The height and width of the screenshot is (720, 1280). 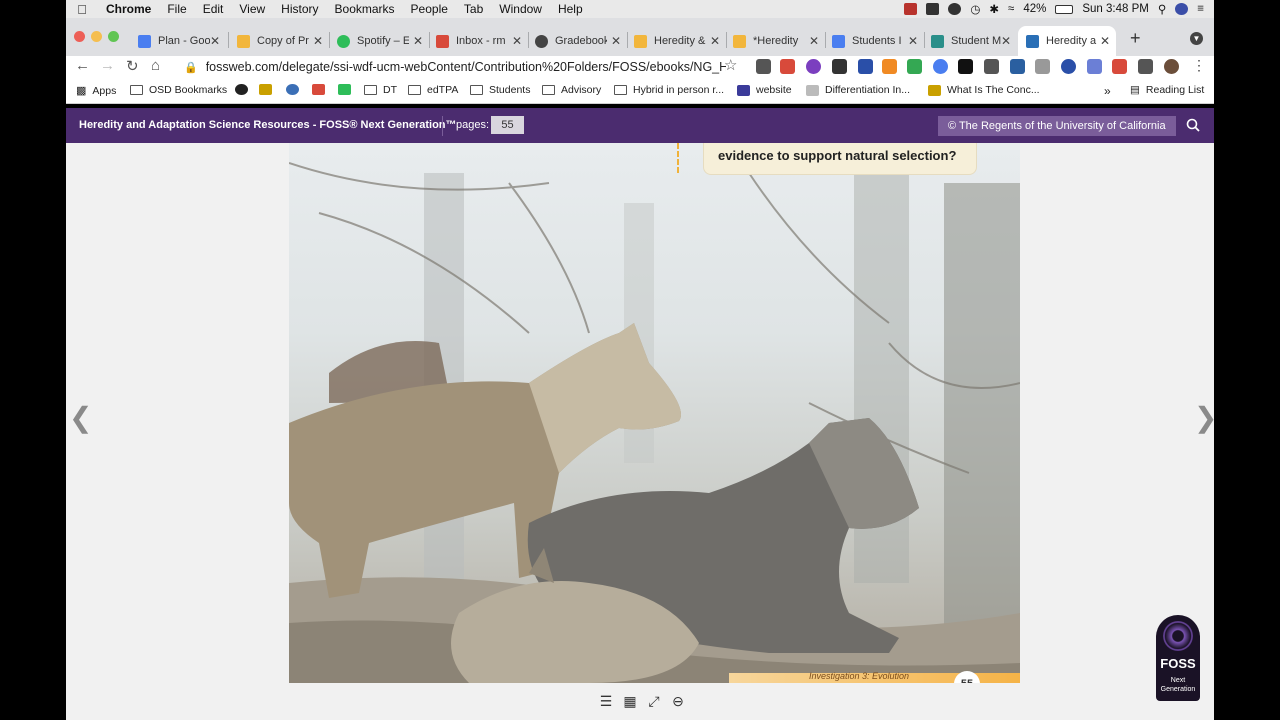 What do you see at coordinates (429, 9) in the screenshot?
I see `menu-people: People` at bounding box center [429, 9].